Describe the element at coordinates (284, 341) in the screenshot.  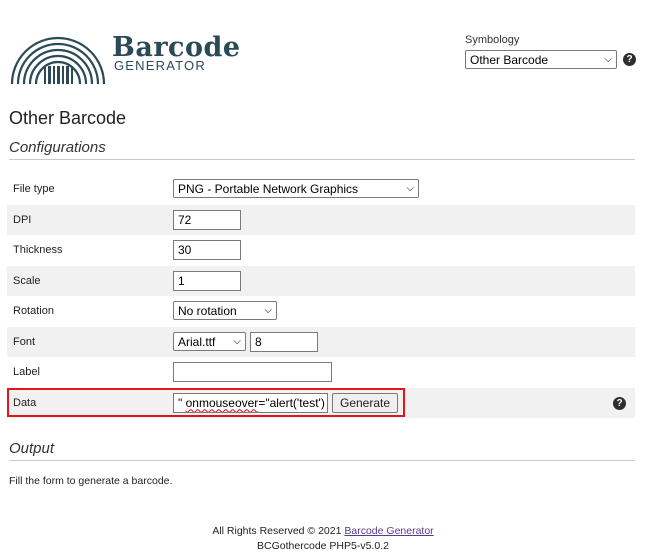
I see `font-size-input: 8` at that location.